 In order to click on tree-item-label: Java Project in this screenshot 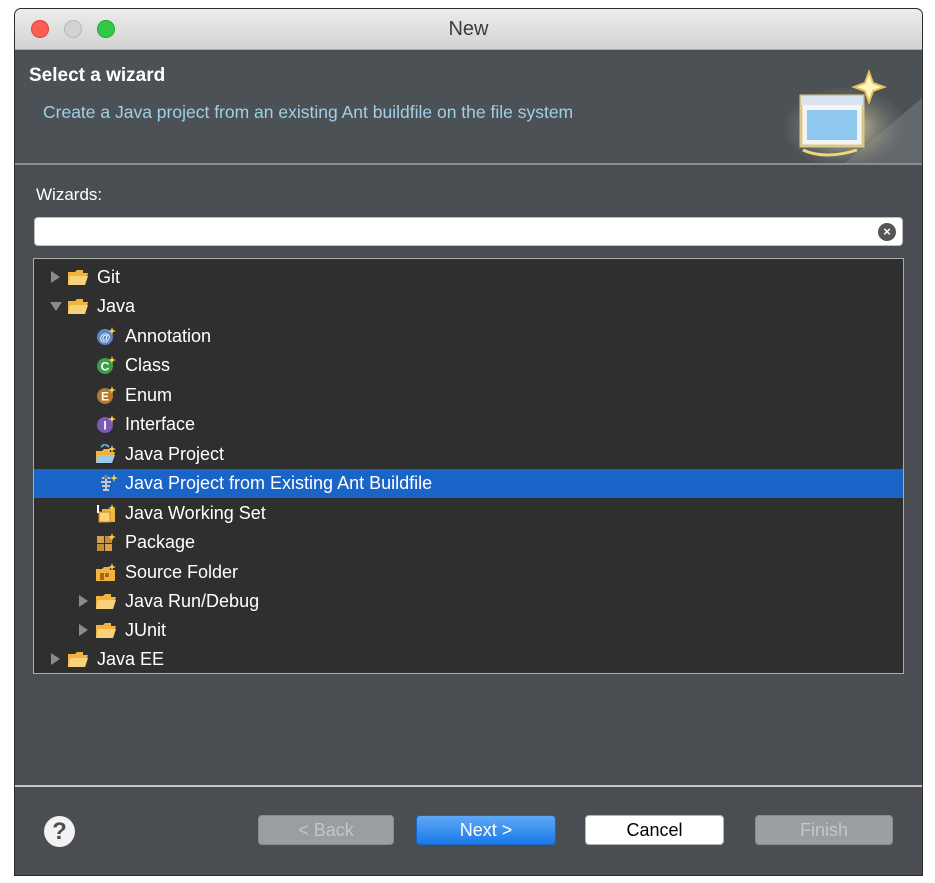, I will do `click(175, 454)`.